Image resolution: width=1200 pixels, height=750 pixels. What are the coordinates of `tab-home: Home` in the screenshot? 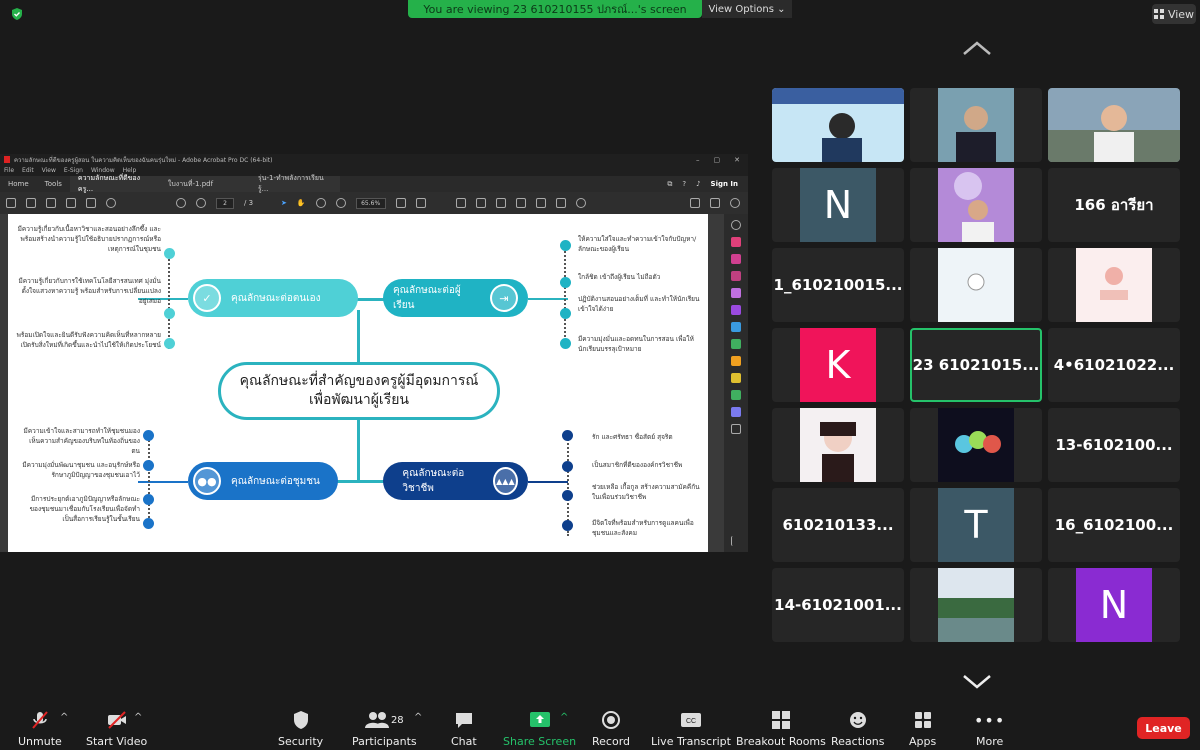 It's located at (18, 184).